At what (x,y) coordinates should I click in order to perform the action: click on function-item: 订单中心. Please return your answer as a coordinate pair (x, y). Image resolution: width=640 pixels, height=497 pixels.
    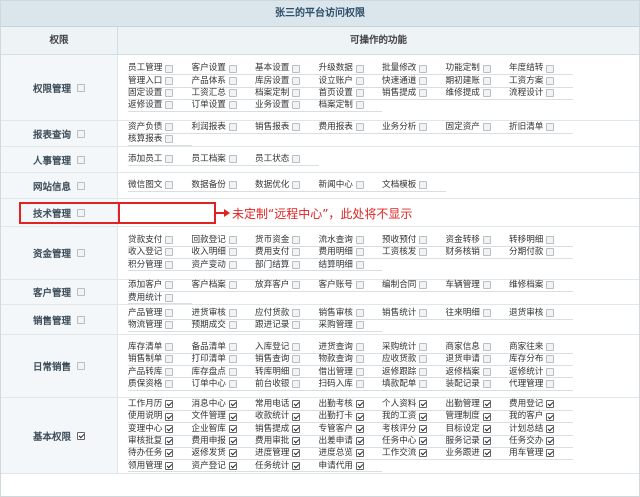
    Looking at the image, I should click on (223, 384).